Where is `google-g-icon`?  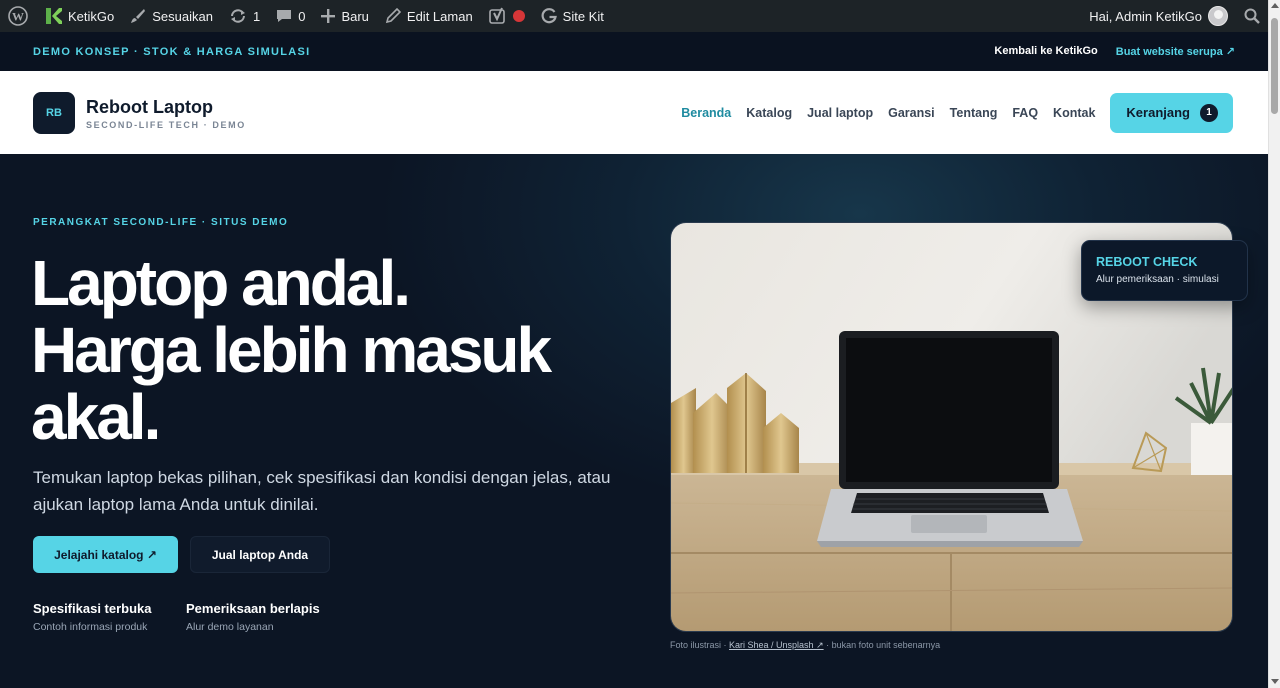 google-g-icon is located at coordinates (549, 16).